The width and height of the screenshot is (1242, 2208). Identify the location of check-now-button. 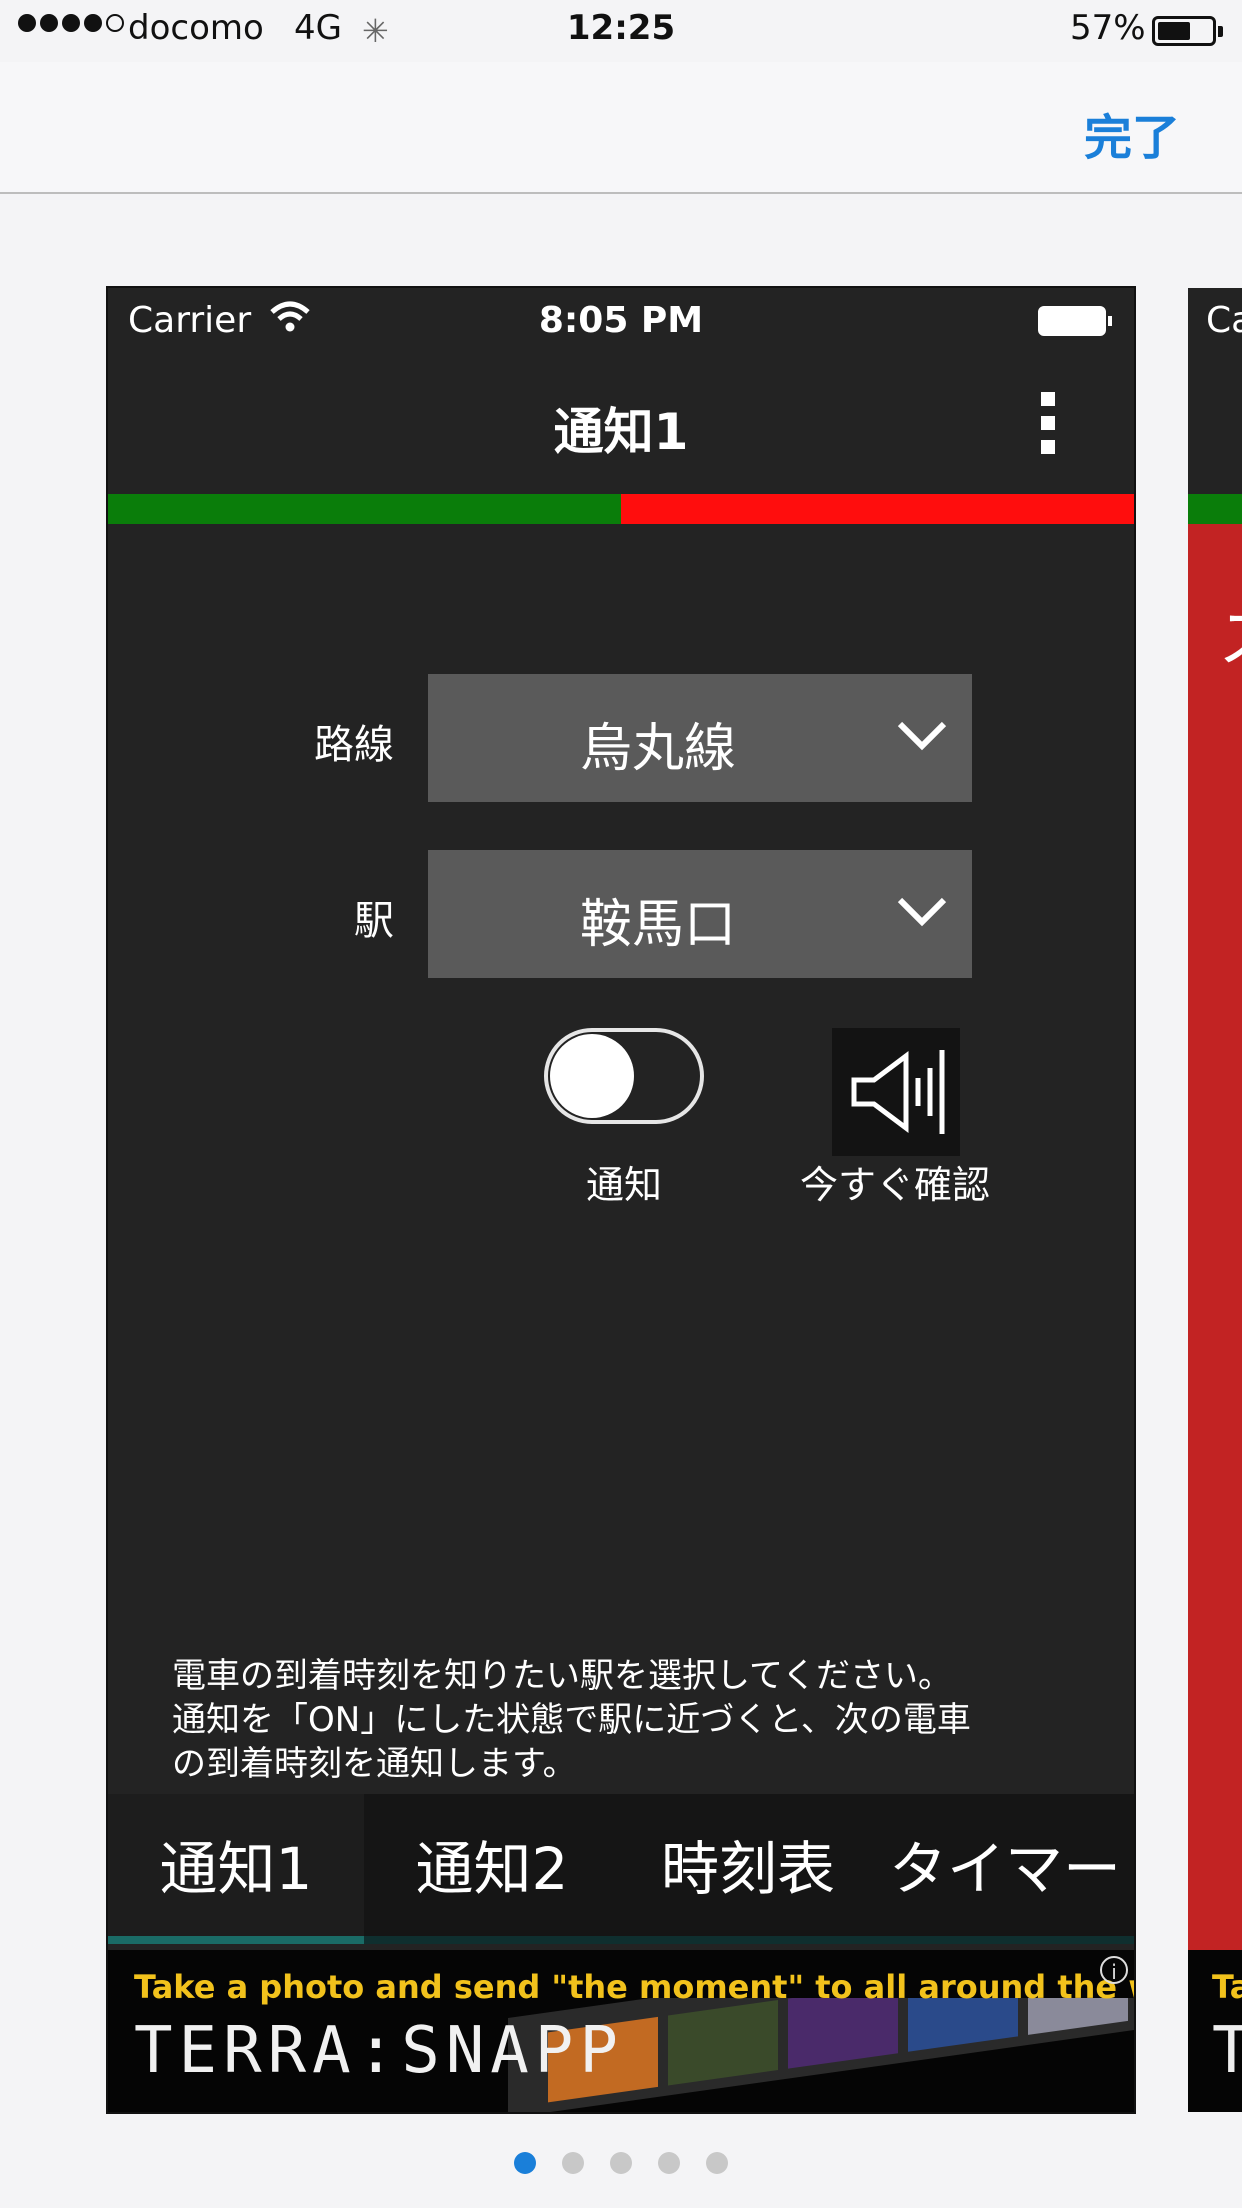
(896, 1092).